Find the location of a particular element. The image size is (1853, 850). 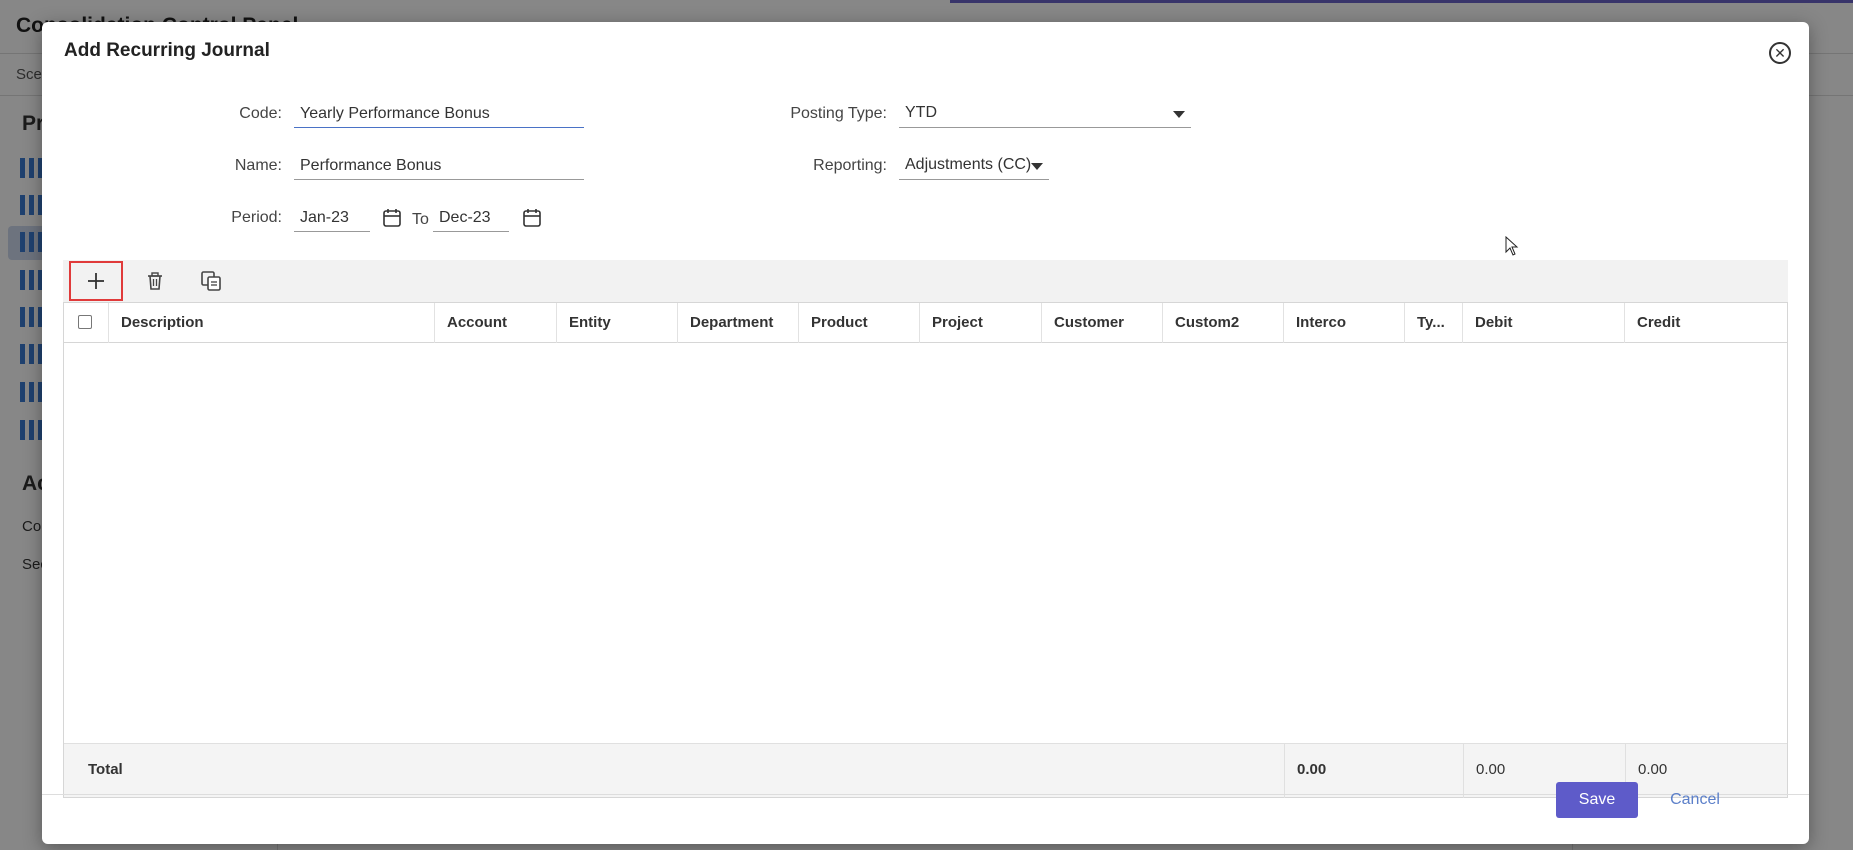

add-row-button is located at coordinates (96, 281).